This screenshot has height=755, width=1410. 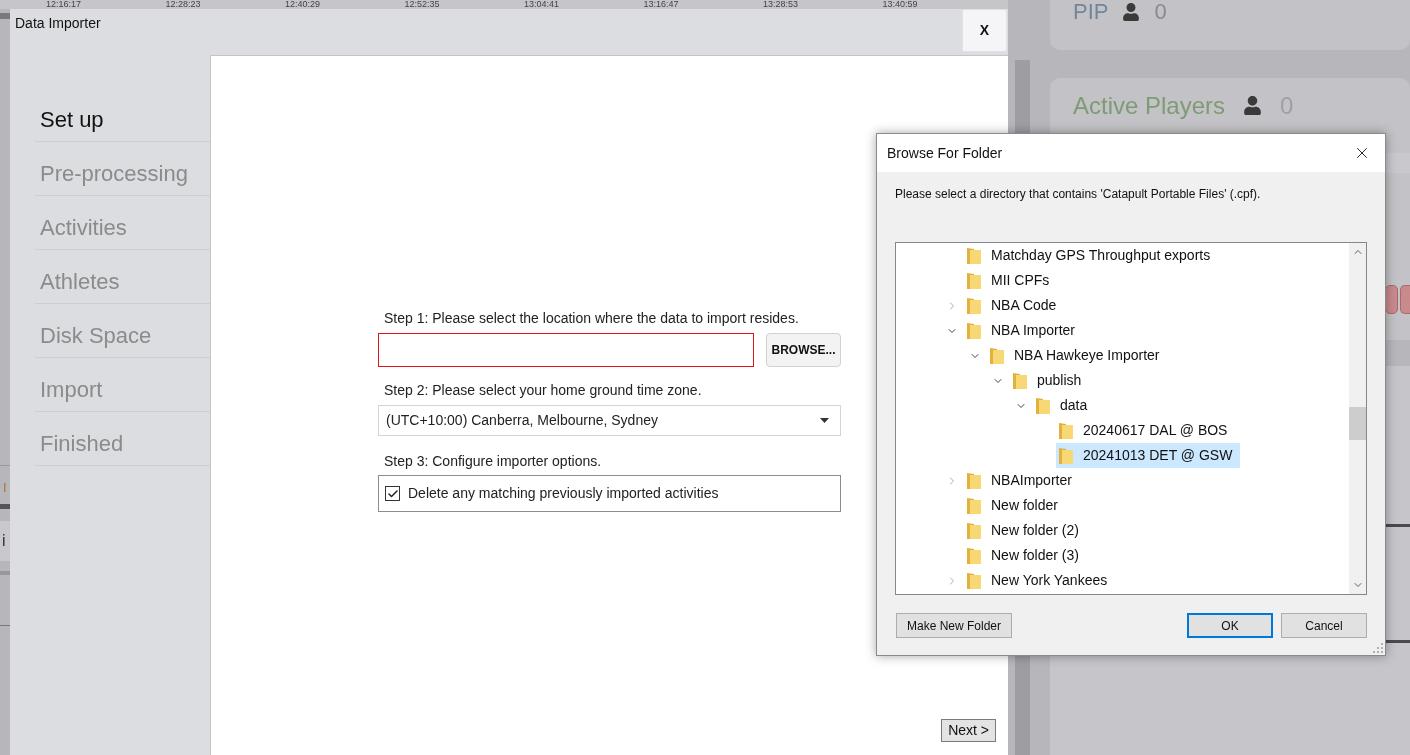 What do you see at coordinates (543, 390) in the screenshot?
I see `step-label: Step 2: Please select your home ground time zone.` at bounding box center [543, 390].